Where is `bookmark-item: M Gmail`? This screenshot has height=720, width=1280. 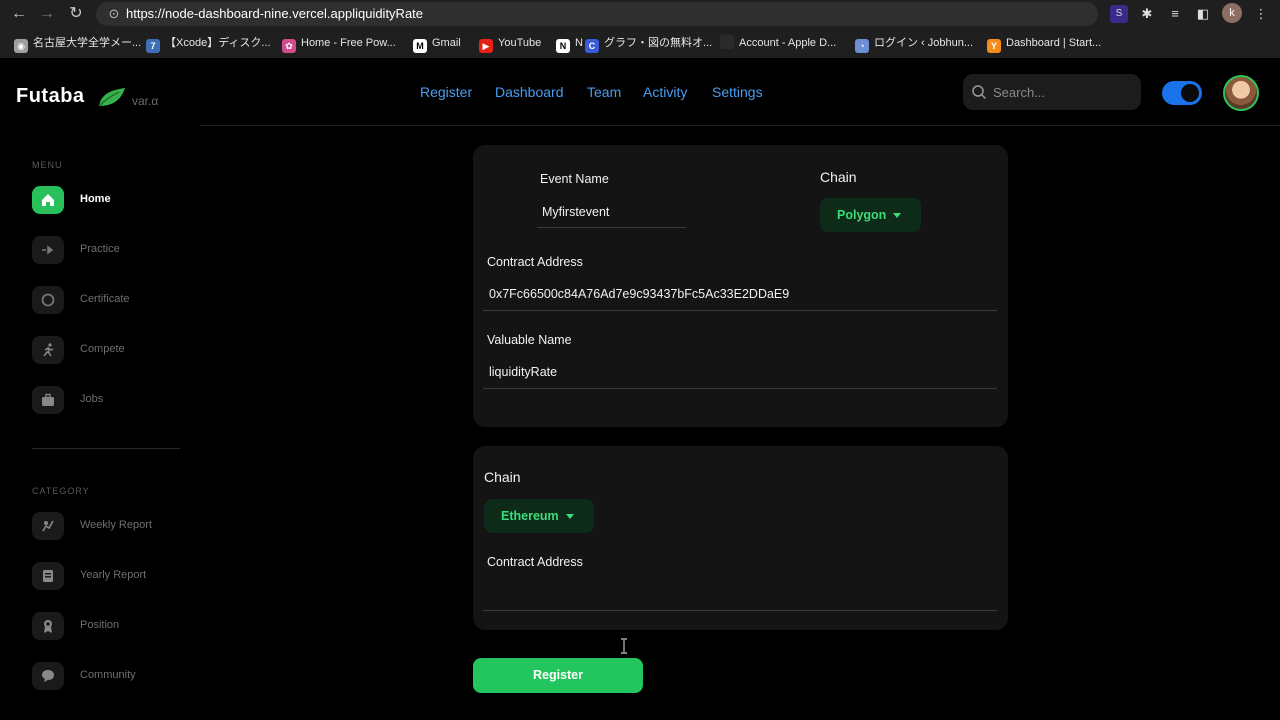
bookmark-item: M Gmail is located at coordinates (437, 44).